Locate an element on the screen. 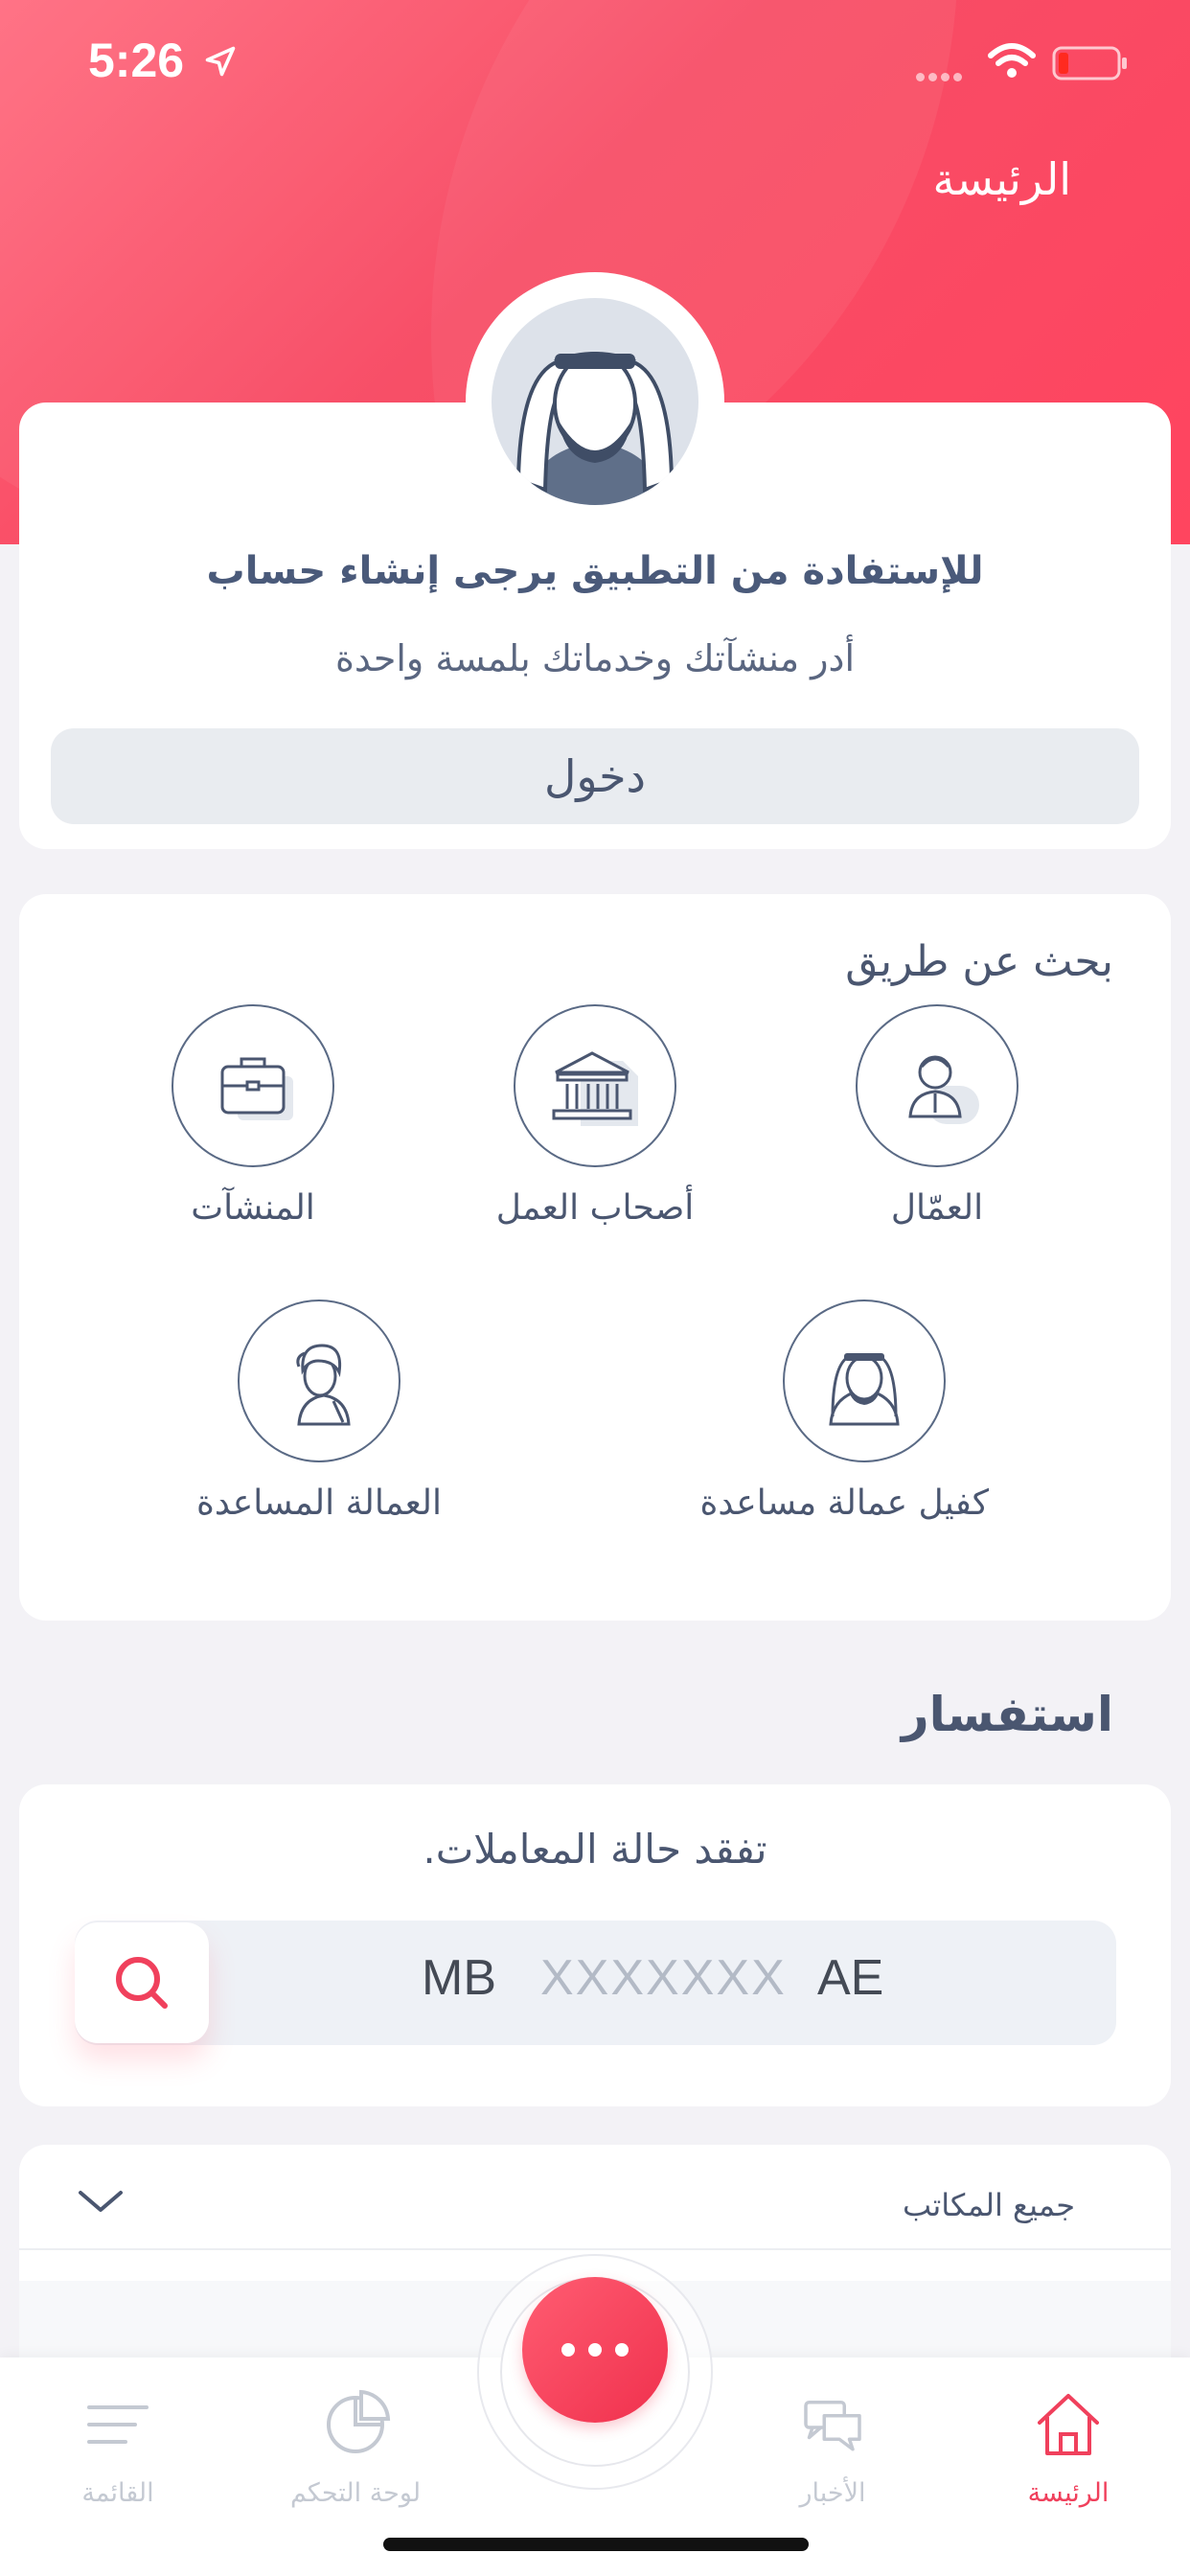  tab-news: الأخبار is located at coordinates (833, 2451).